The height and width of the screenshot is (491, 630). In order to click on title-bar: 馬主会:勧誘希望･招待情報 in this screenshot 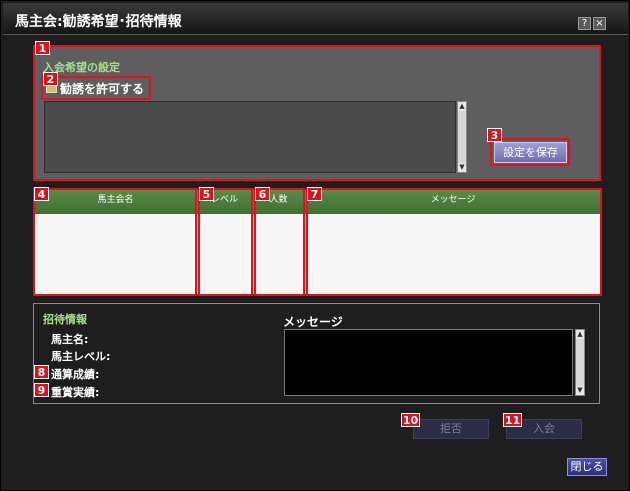, I will do `click(315, 19)`.